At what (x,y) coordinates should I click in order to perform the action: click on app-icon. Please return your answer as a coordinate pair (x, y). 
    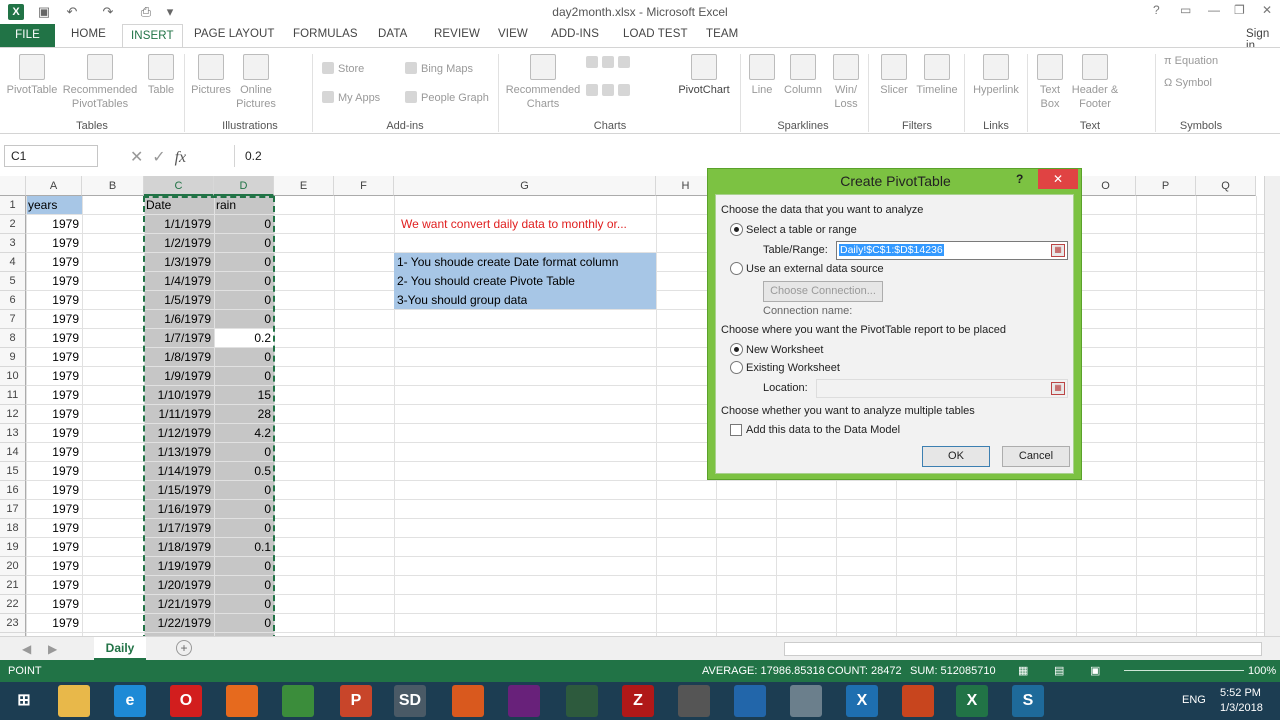
    Looking at the image, I should click on (918, 701).